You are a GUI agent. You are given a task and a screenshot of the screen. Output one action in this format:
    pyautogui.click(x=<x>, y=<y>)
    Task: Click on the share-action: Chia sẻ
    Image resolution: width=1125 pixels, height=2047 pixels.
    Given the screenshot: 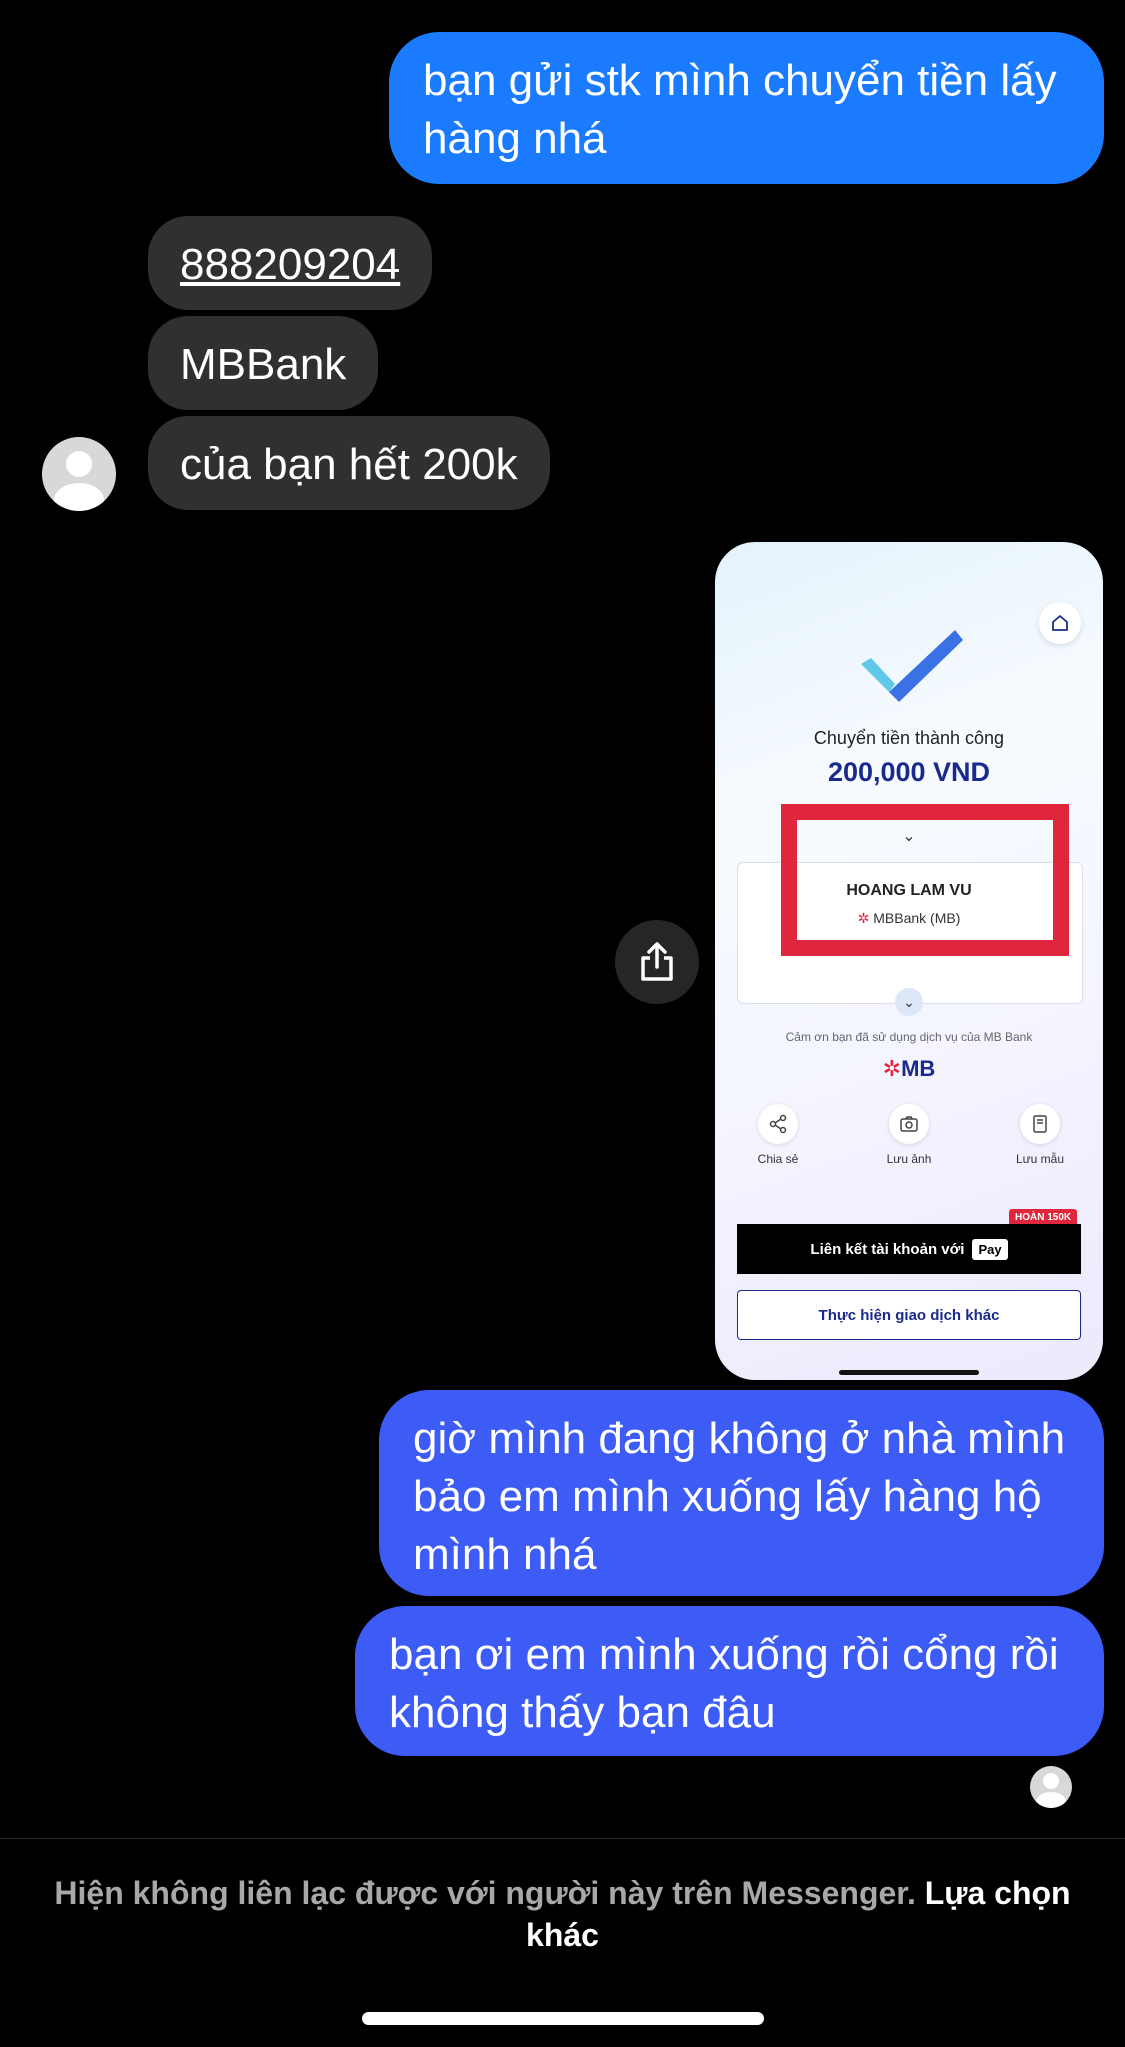 What is the action you would take?
    pyautogui.click(x=778, y=1135)
    